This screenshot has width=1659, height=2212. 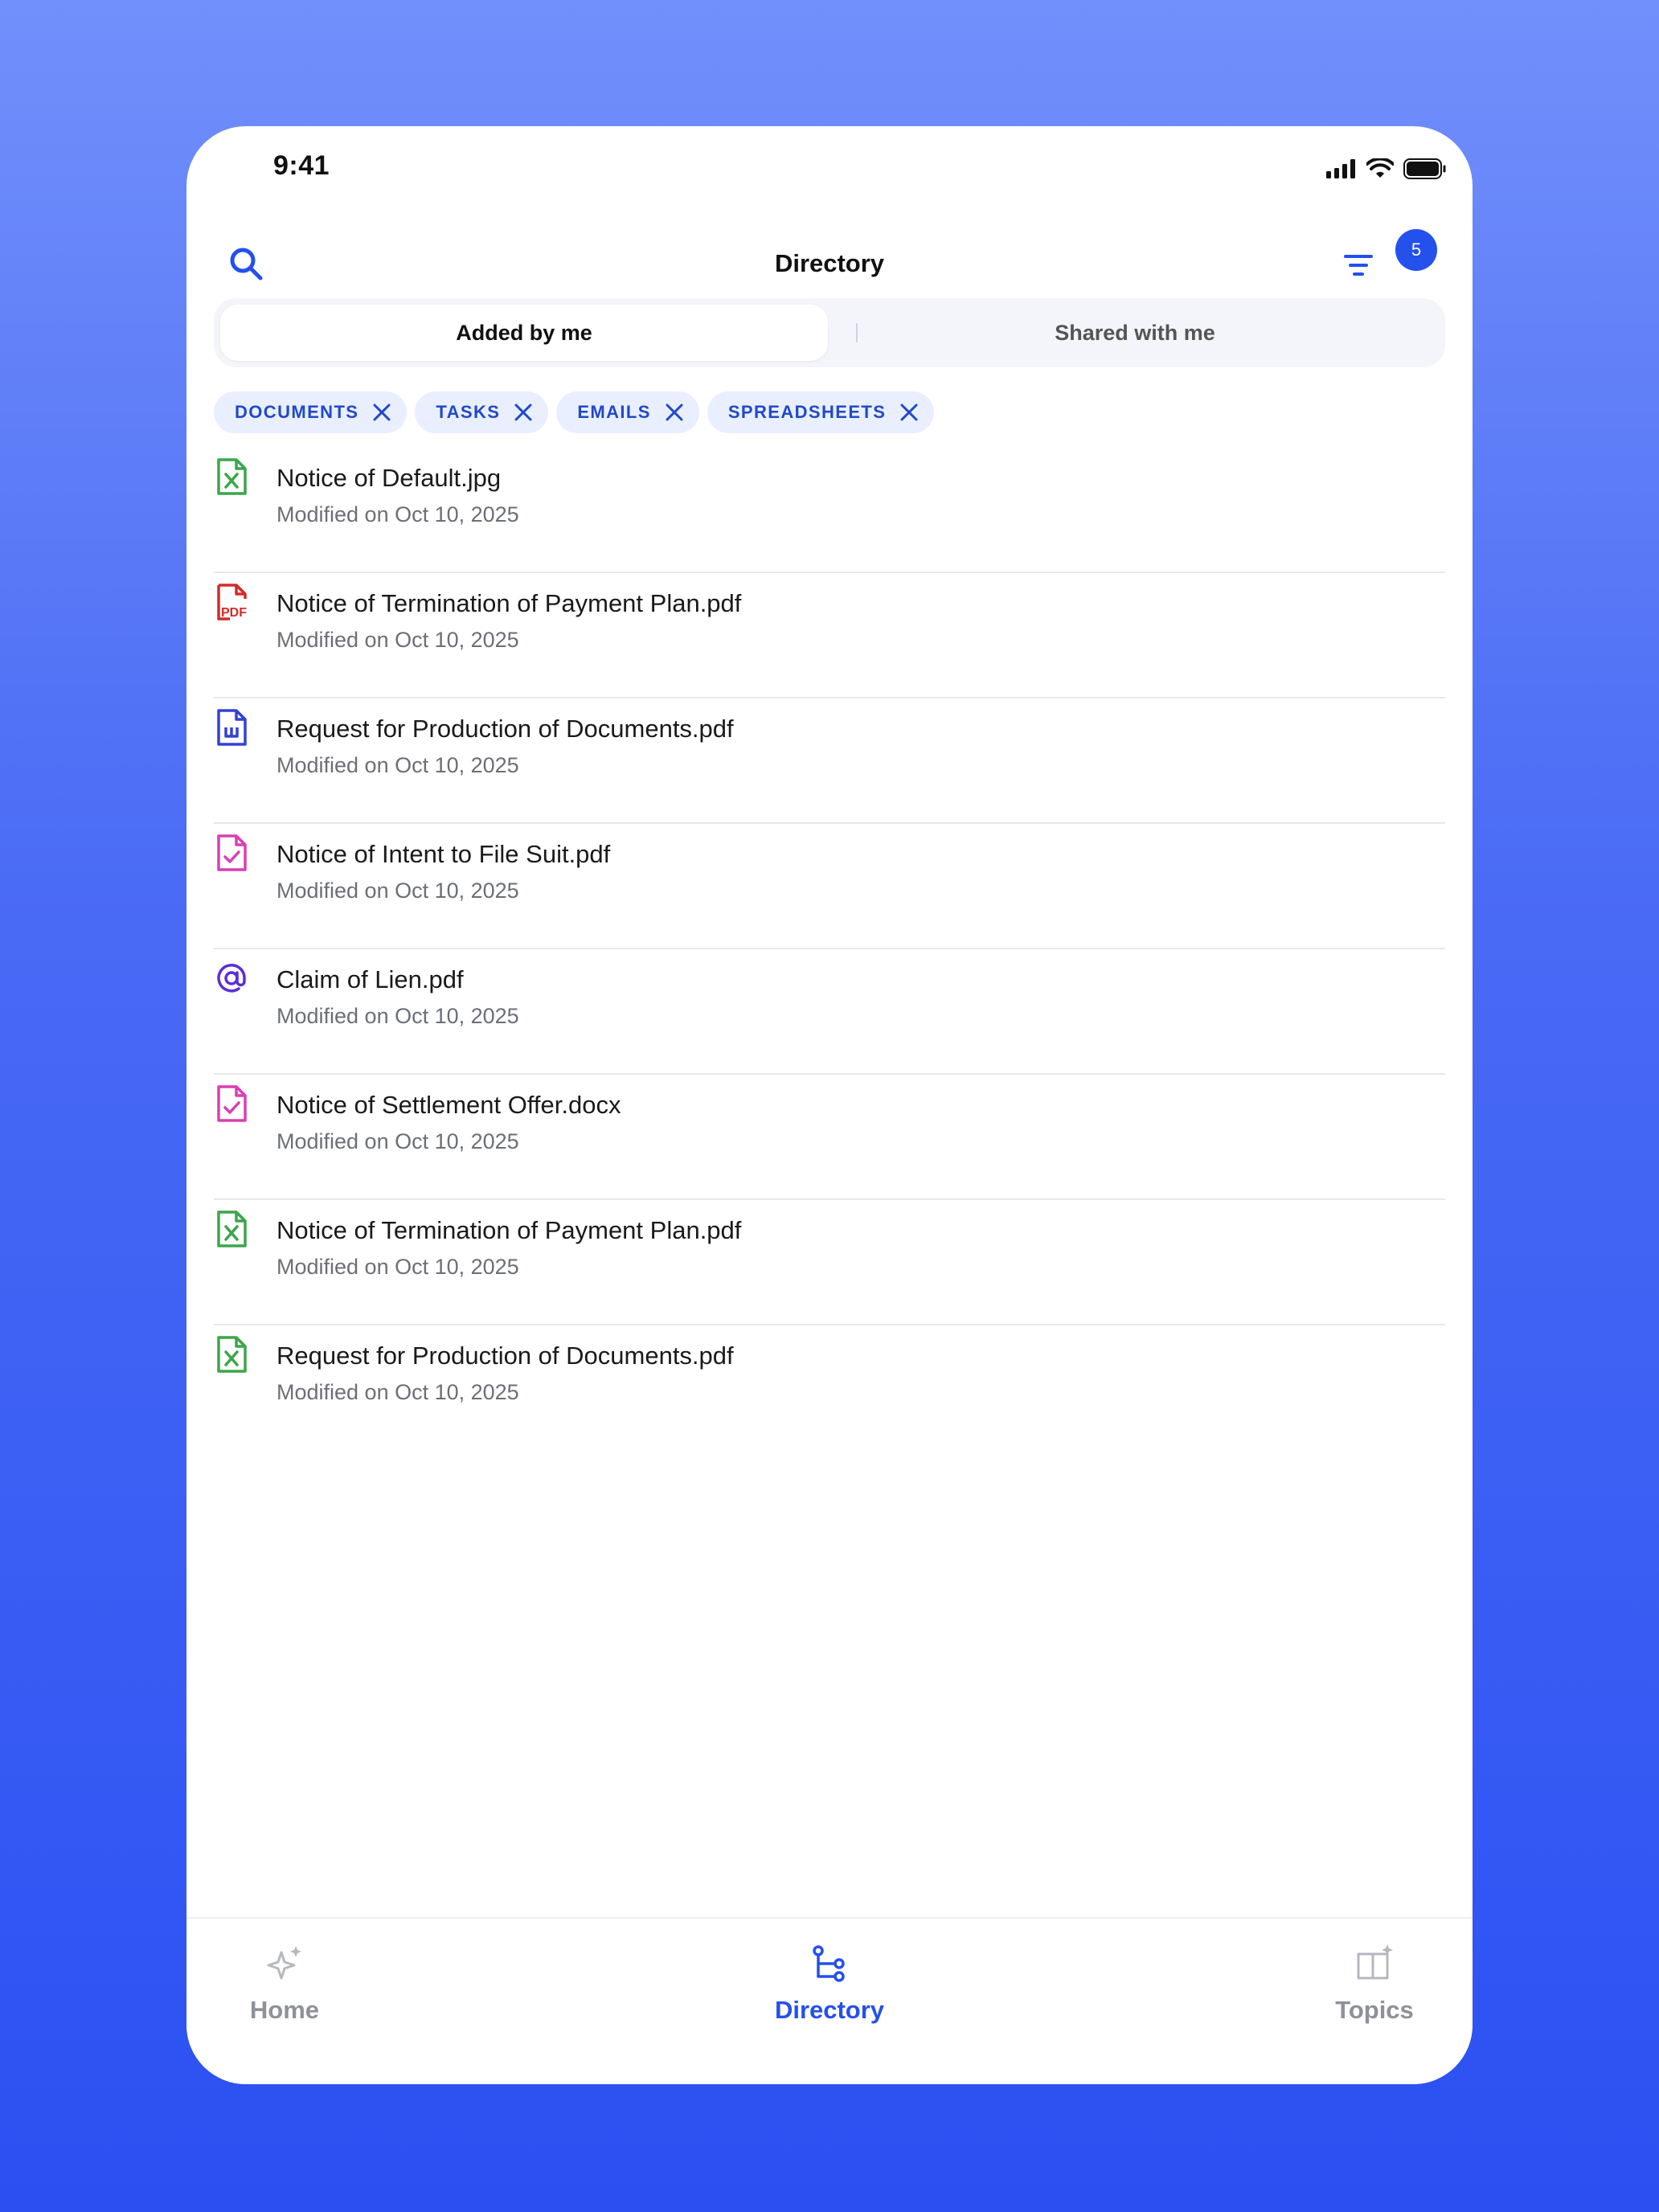 I want to click on chip-label: DOCUMENTS, so click(x=297, y=412).